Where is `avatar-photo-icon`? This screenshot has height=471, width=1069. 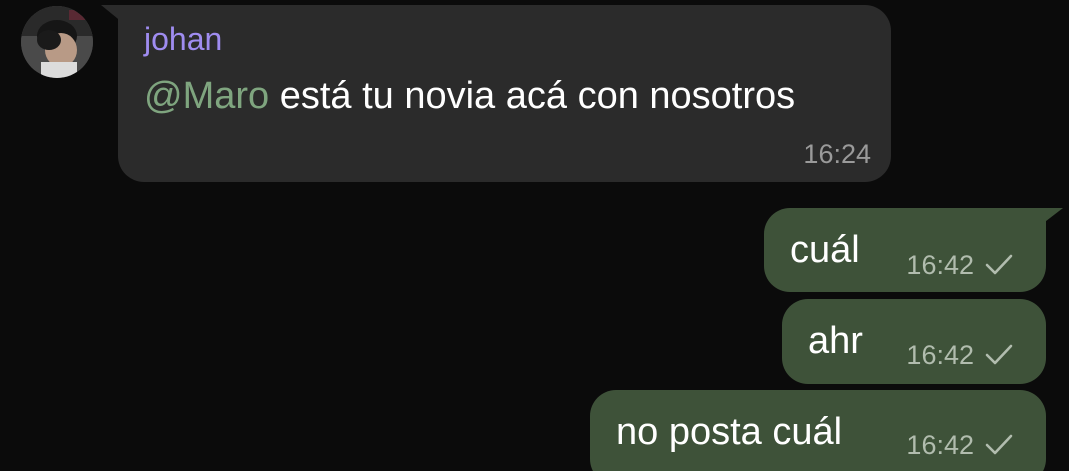
avatar-photo-icon is located at coordinates (57, 42).